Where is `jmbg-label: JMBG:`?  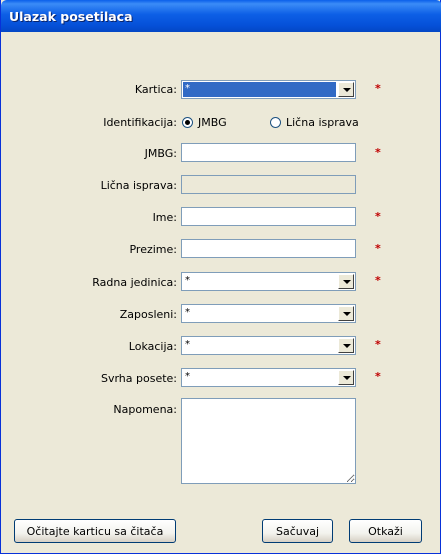 jmbg-label: JMBG: is located at coordinates (160, 153).